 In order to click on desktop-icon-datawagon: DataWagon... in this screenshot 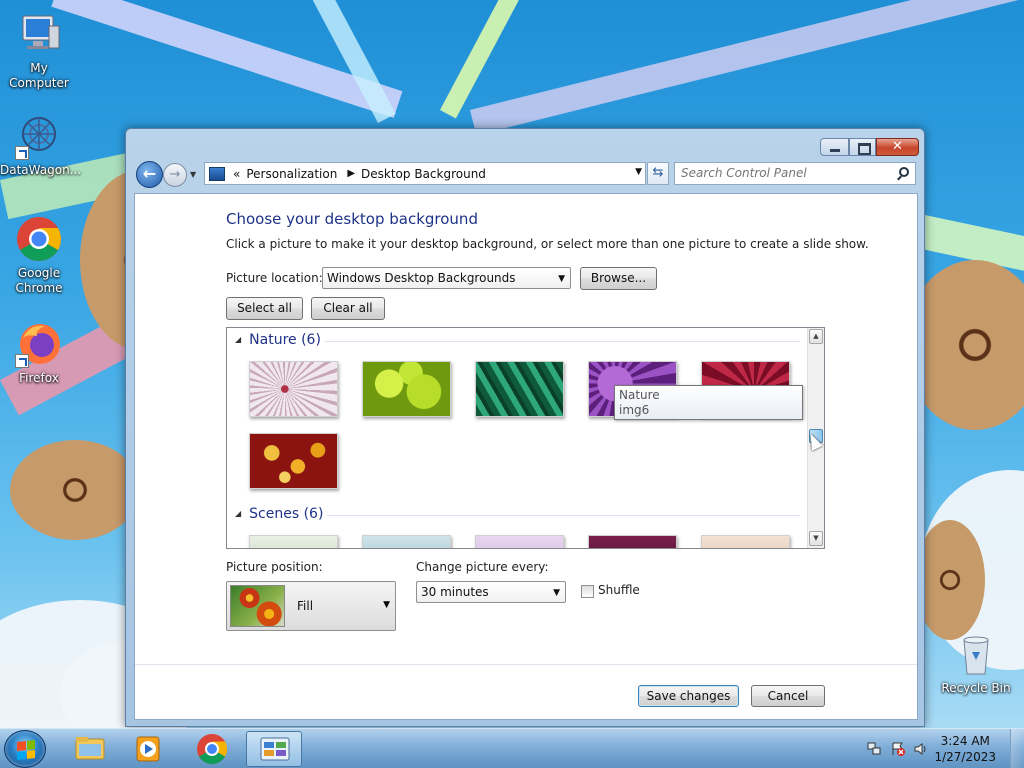, I will do `click(40, 145)`.